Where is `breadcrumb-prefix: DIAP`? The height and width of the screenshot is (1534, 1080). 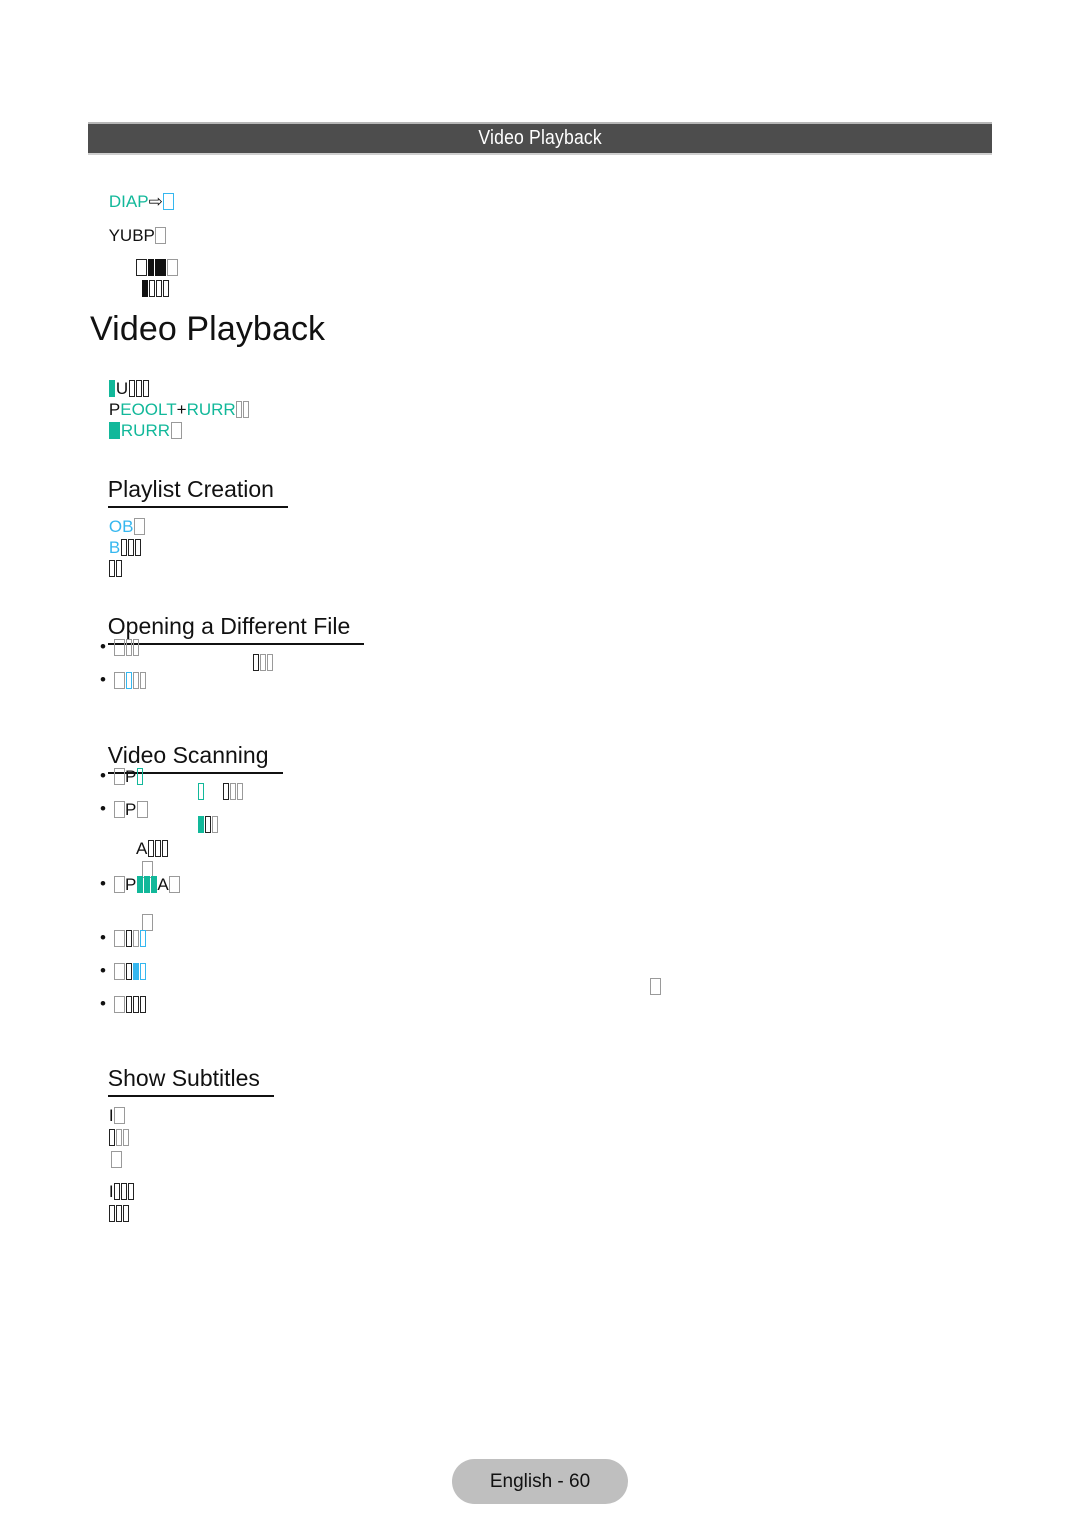 breadcrumb-prefix: DIAP is located at coordinates (128, 201).